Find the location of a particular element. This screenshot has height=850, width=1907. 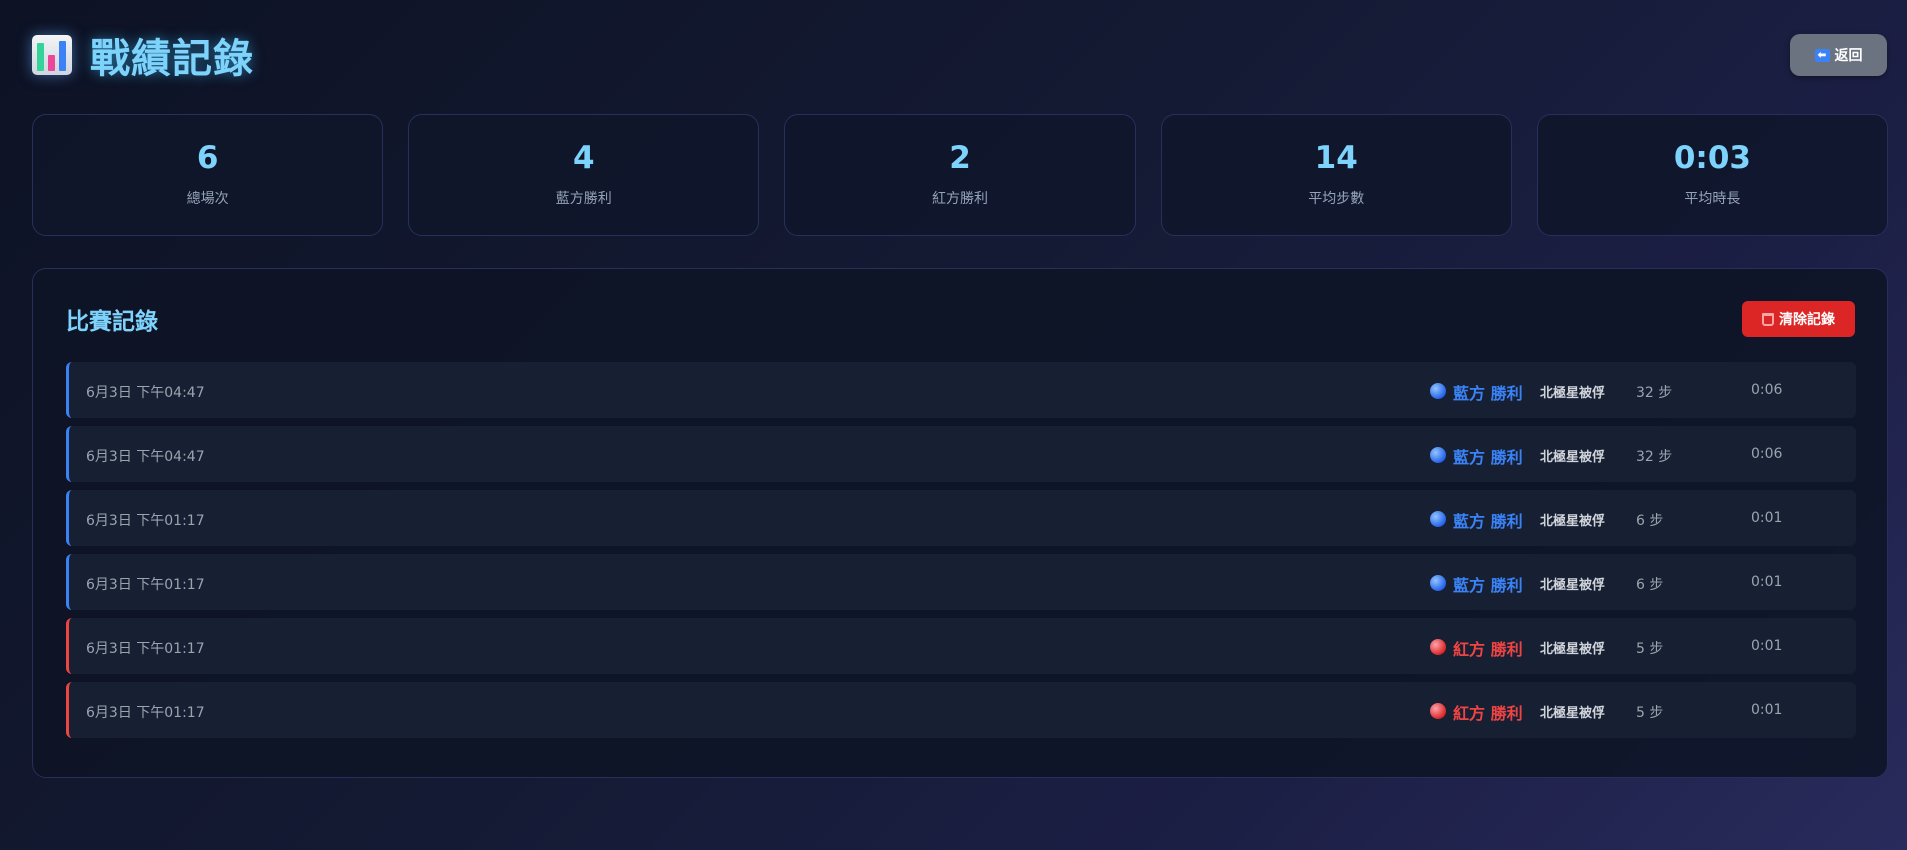

stat-label: 平均步數 is located at coordinates (1336, 198).